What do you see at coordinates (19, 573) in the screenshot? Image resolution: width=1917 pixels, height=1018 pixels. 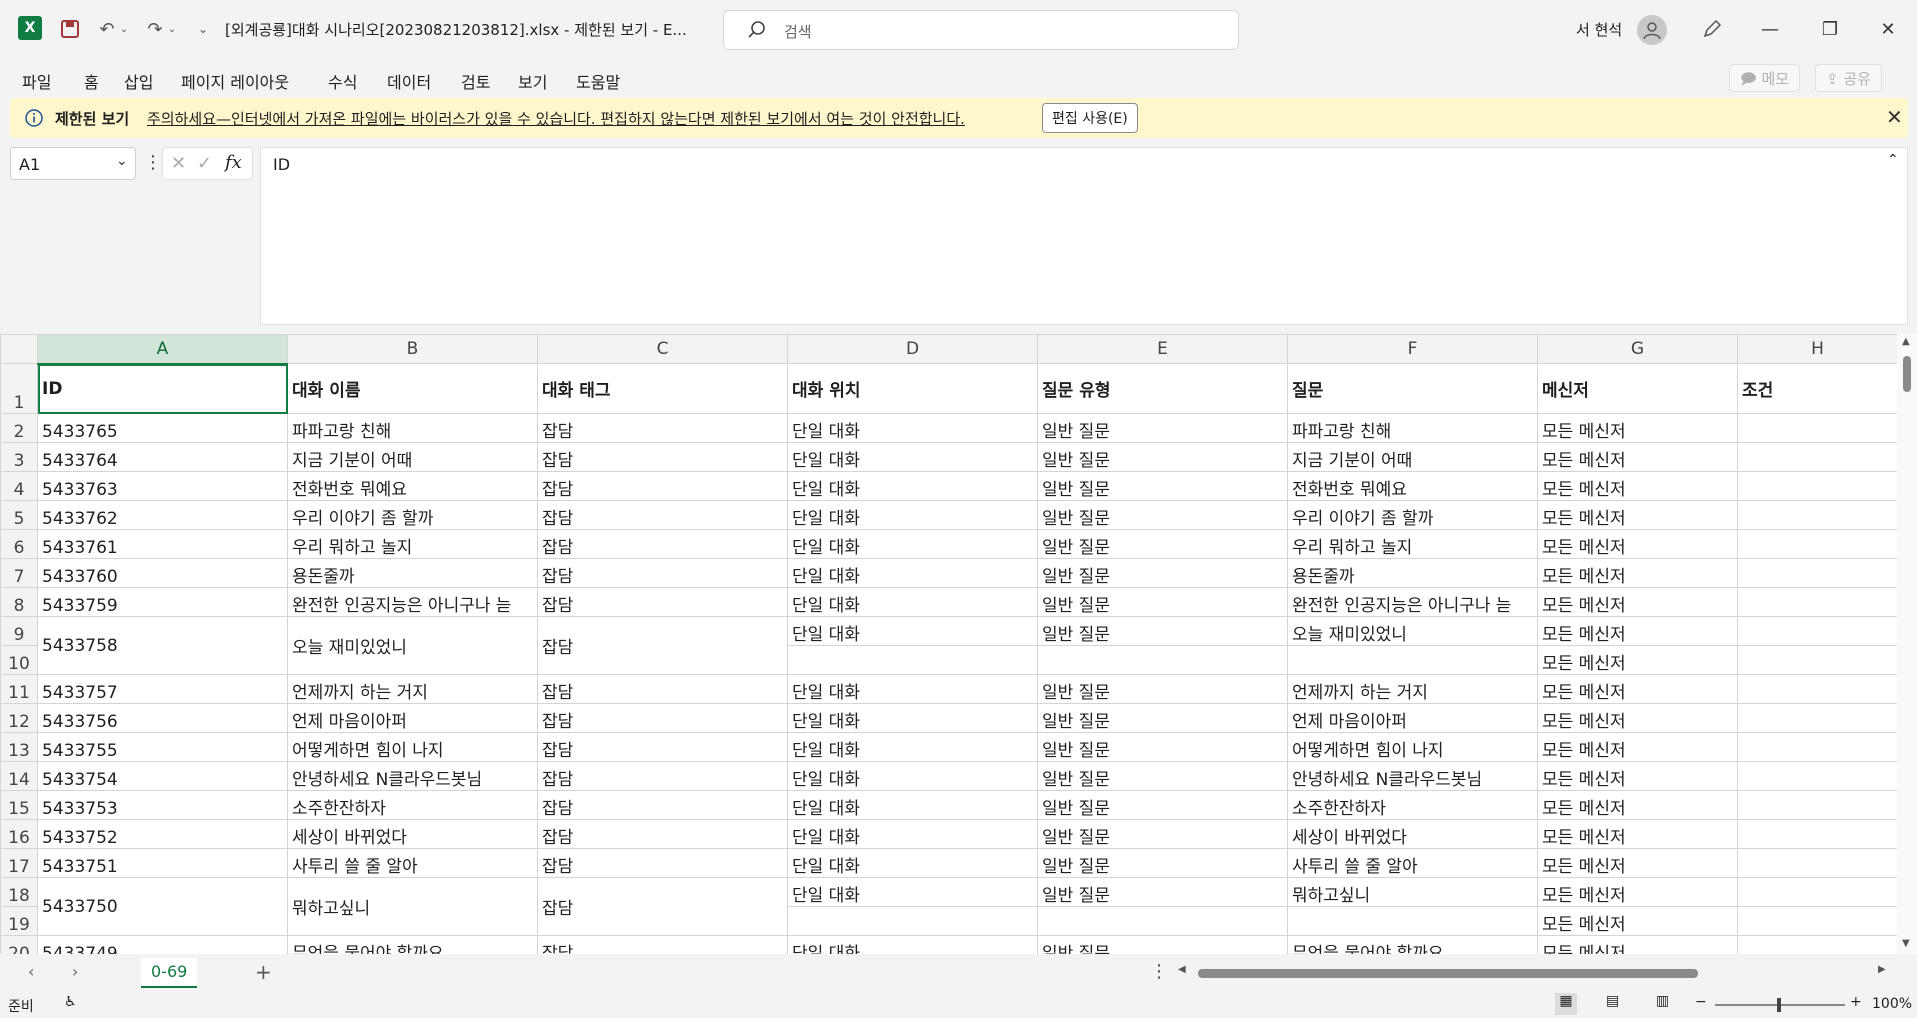 I see `row-header: 7` at bounding box center [19, 573].